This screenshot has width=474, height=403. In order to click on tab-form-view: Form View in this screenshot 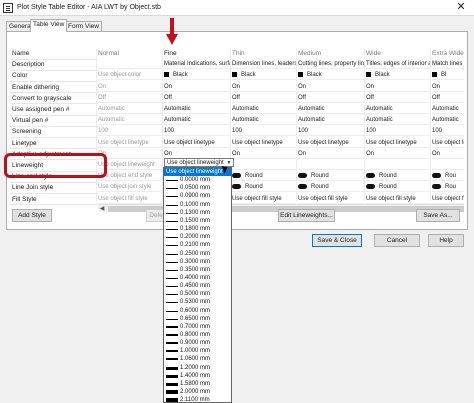, I will do `click(83, 26)`.